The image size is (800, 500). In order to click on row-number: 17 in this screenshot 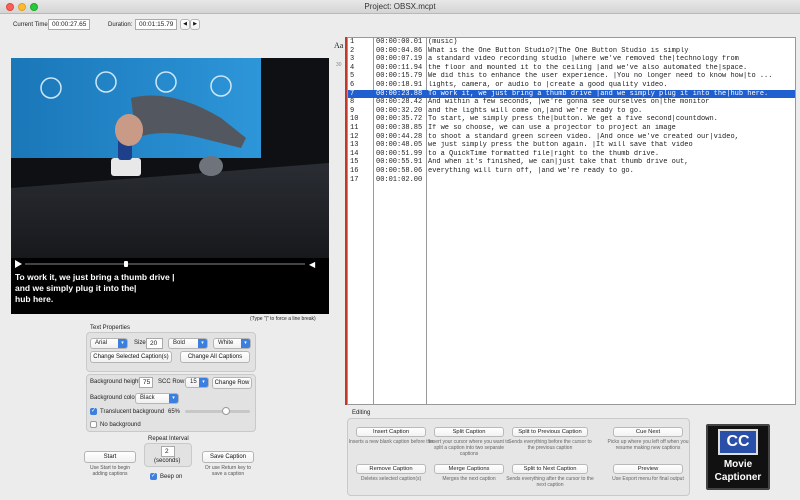, I will do `click(354, 179)`.